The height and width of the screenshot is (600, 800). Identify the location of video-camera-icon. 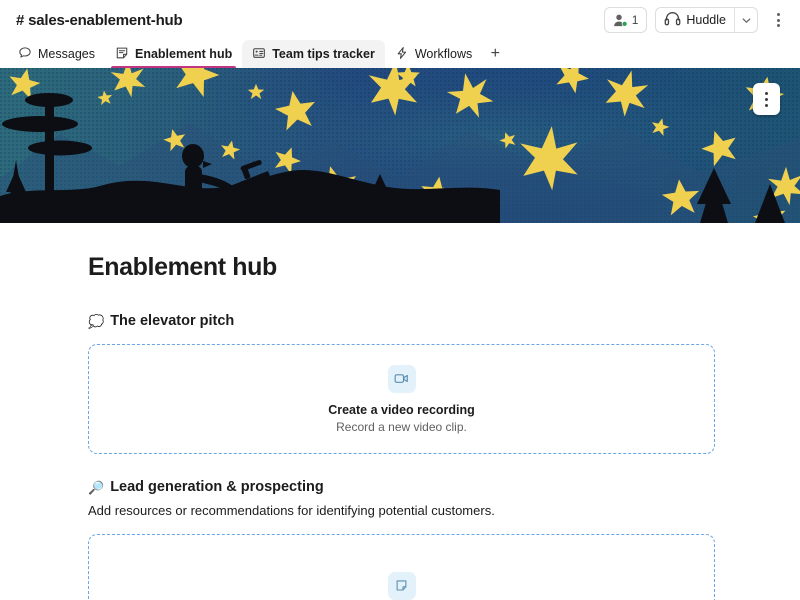
(401, 378).